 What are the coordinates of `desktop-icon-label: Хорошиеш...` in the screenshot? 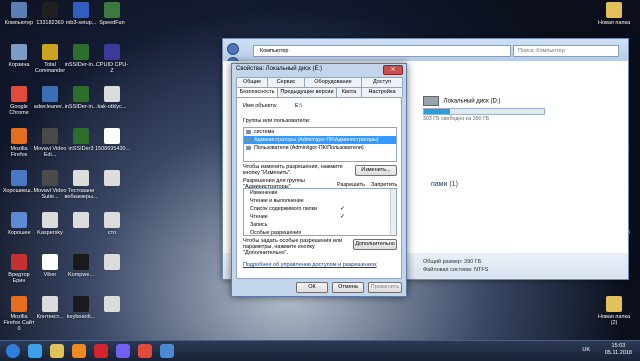 It's located at (19, 191).